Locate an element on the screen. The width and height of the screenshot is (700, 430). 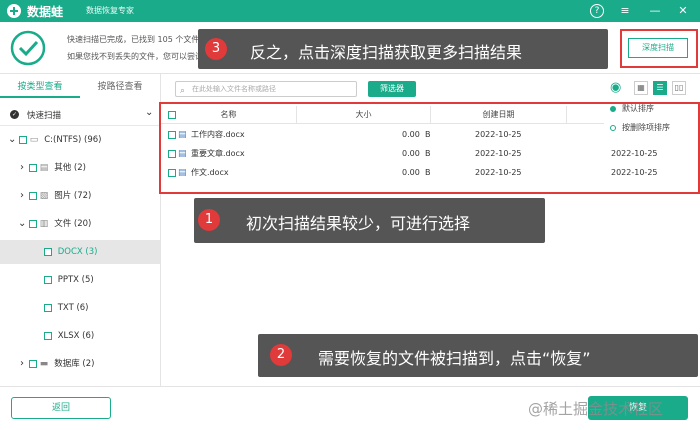
menu-icon: ≡ is located at coordinates (625, 11).